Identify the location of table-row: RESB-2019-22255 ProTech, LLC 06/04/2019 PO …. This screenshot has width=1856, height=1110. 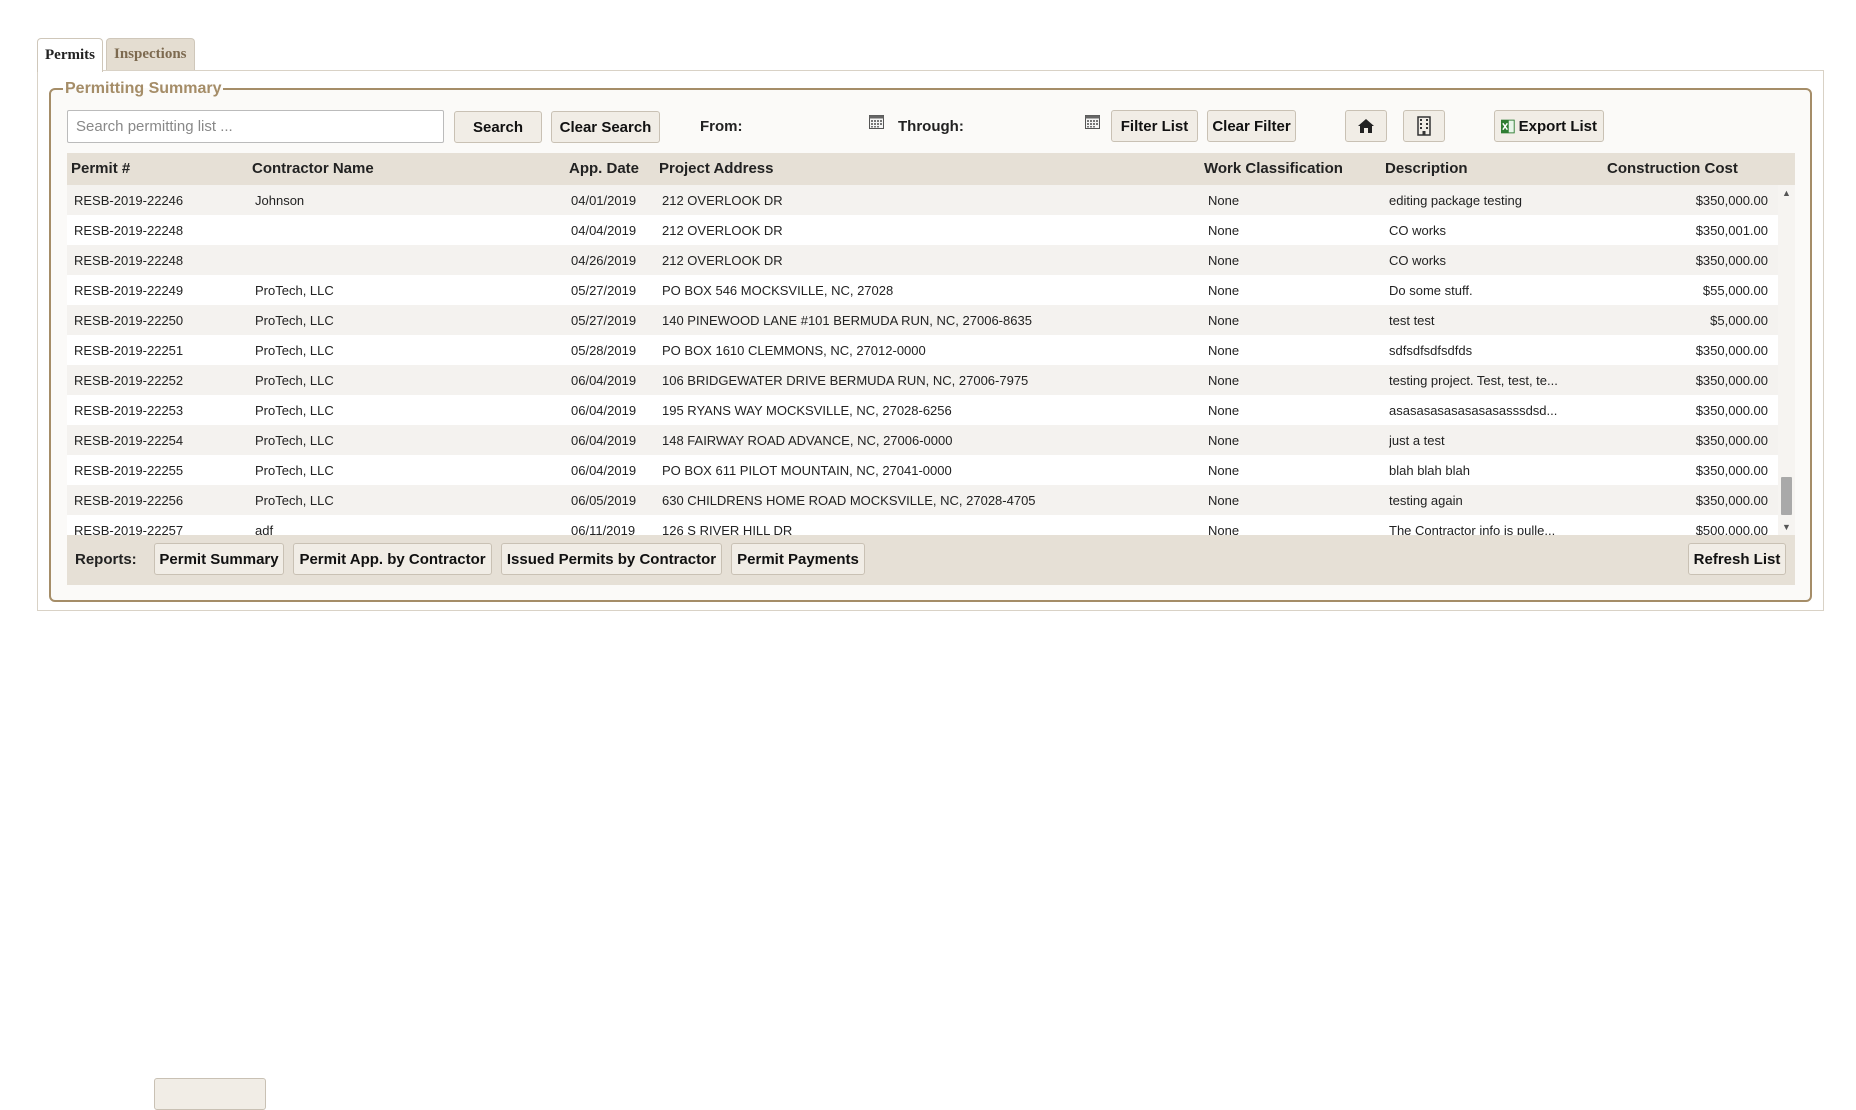
(922, 470).